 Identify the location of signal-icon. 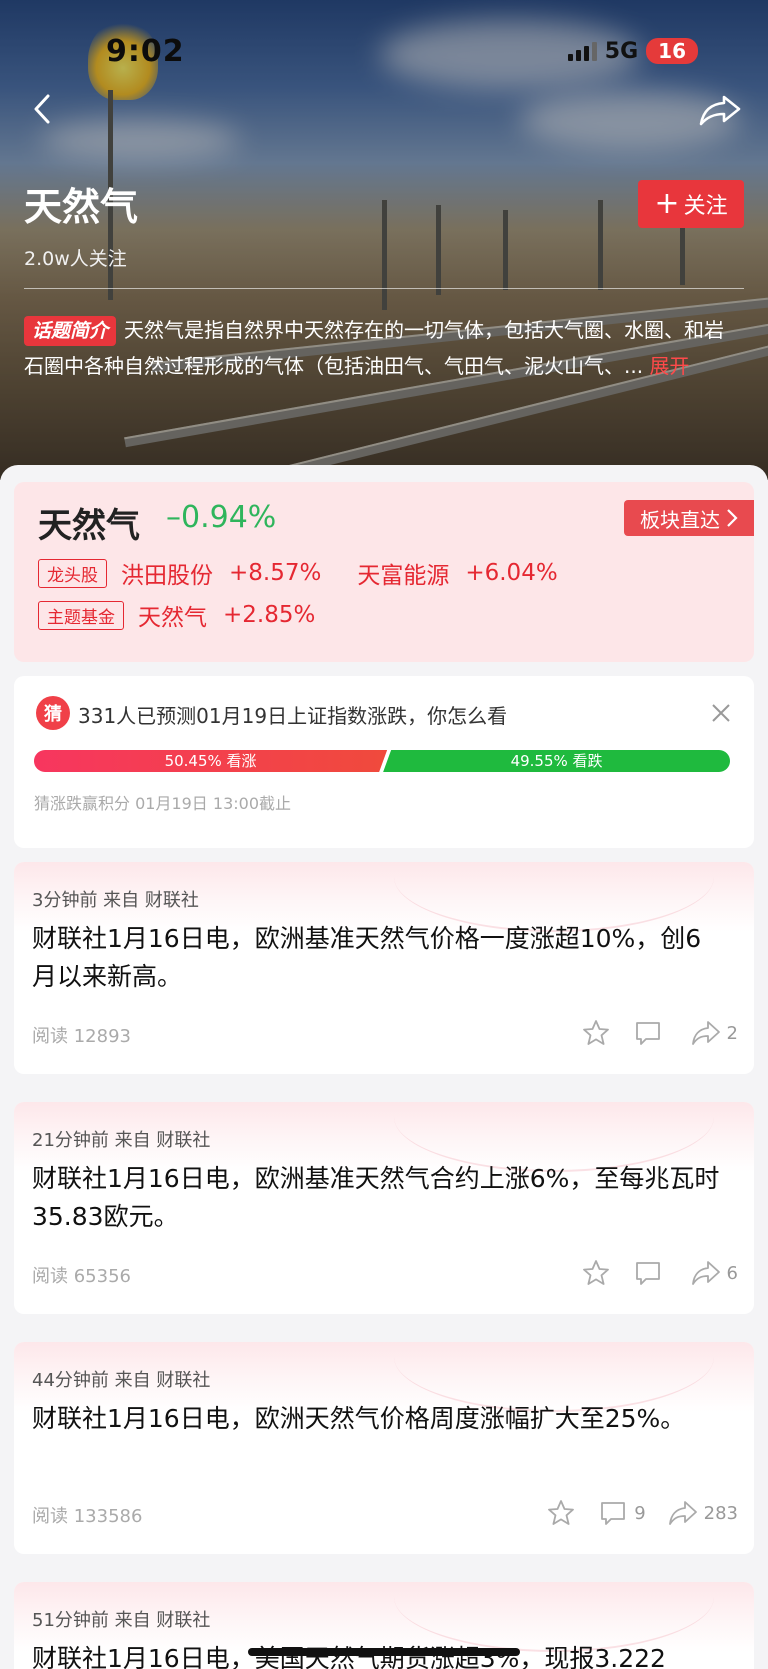
(582, 51).